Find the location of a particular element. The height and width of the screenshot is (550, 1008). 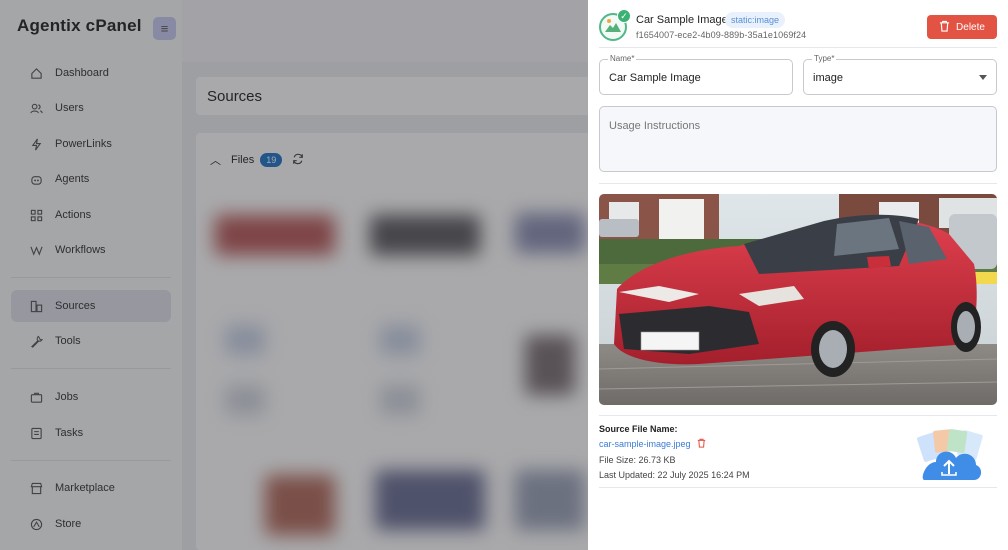

name-field: Name* Car Sample Image is located at coordinates (696, 74).